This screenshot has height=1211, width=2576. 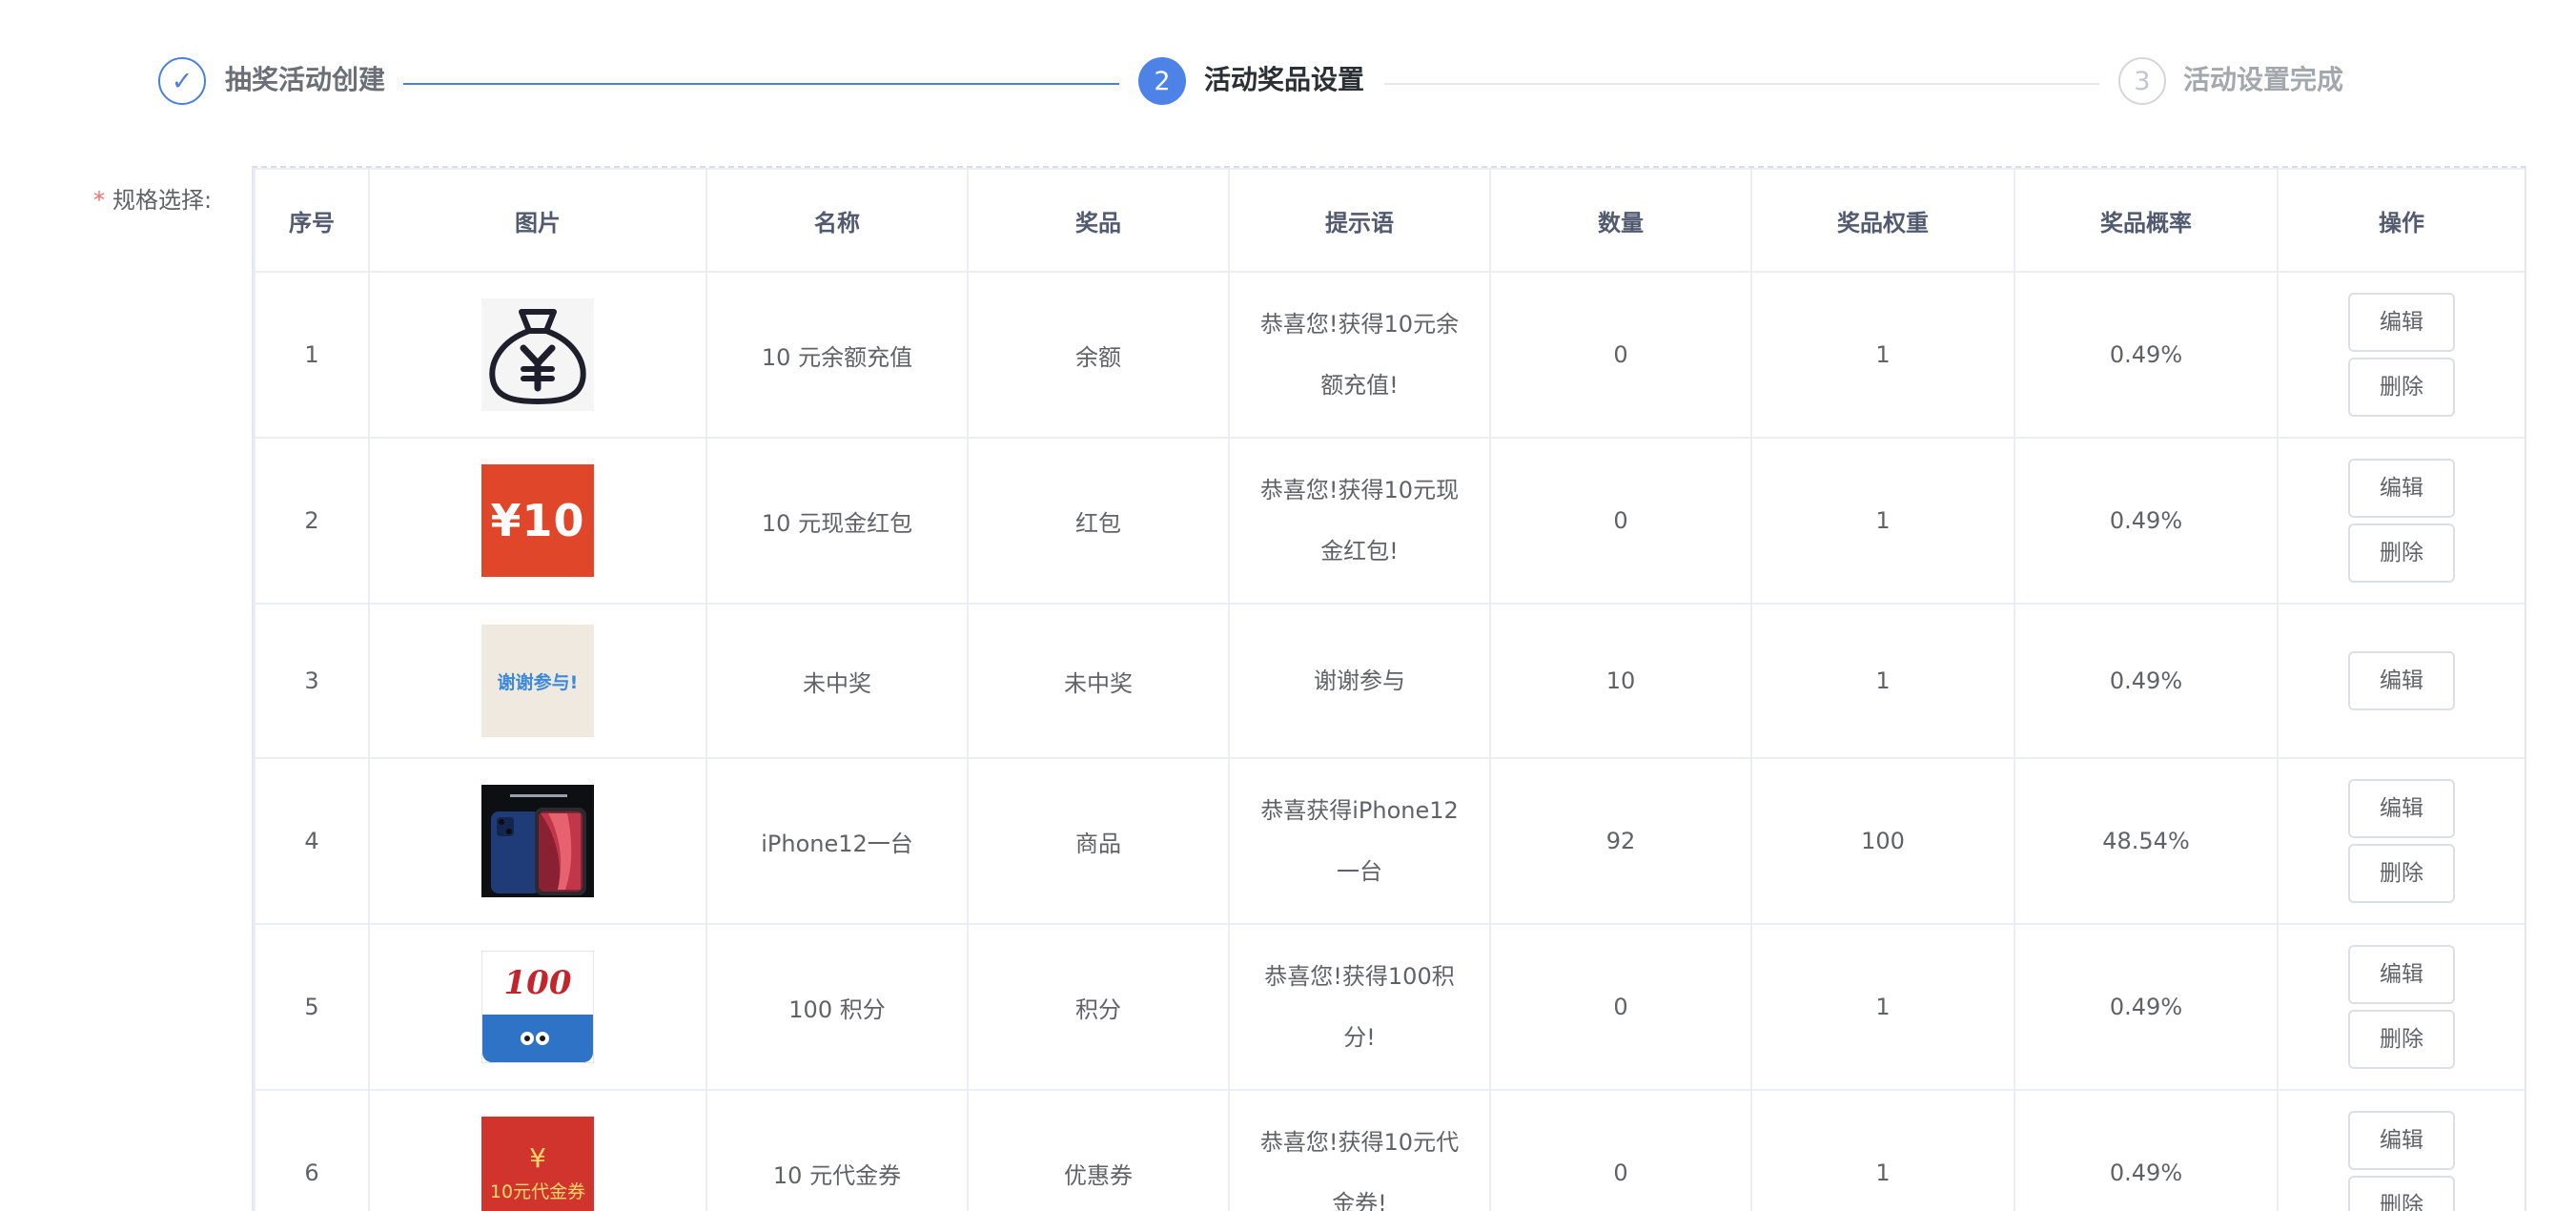 I want to click on step-3-title: 活动设置完成, so click(x=2263, y=79).